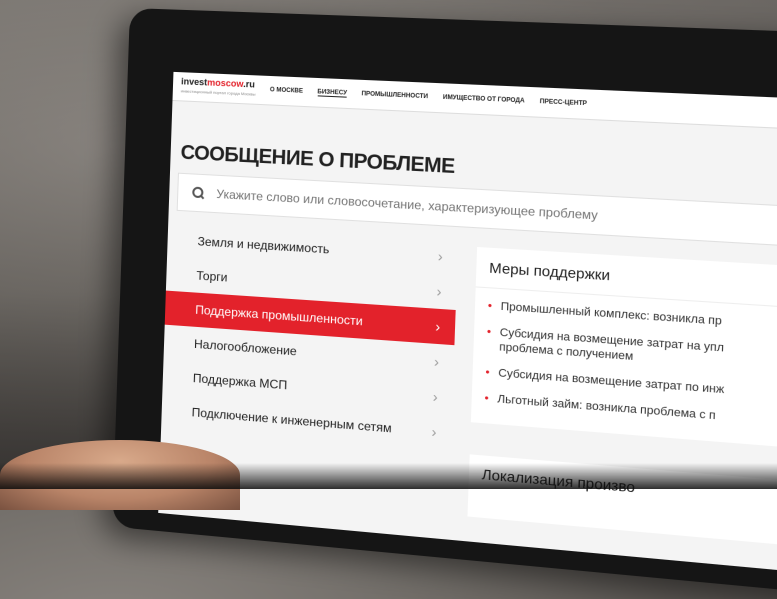 This screenshot has height=599, width=777. I want to click on logo-subtitle: инвестиционный портал города Москвы, so click(218, 92).